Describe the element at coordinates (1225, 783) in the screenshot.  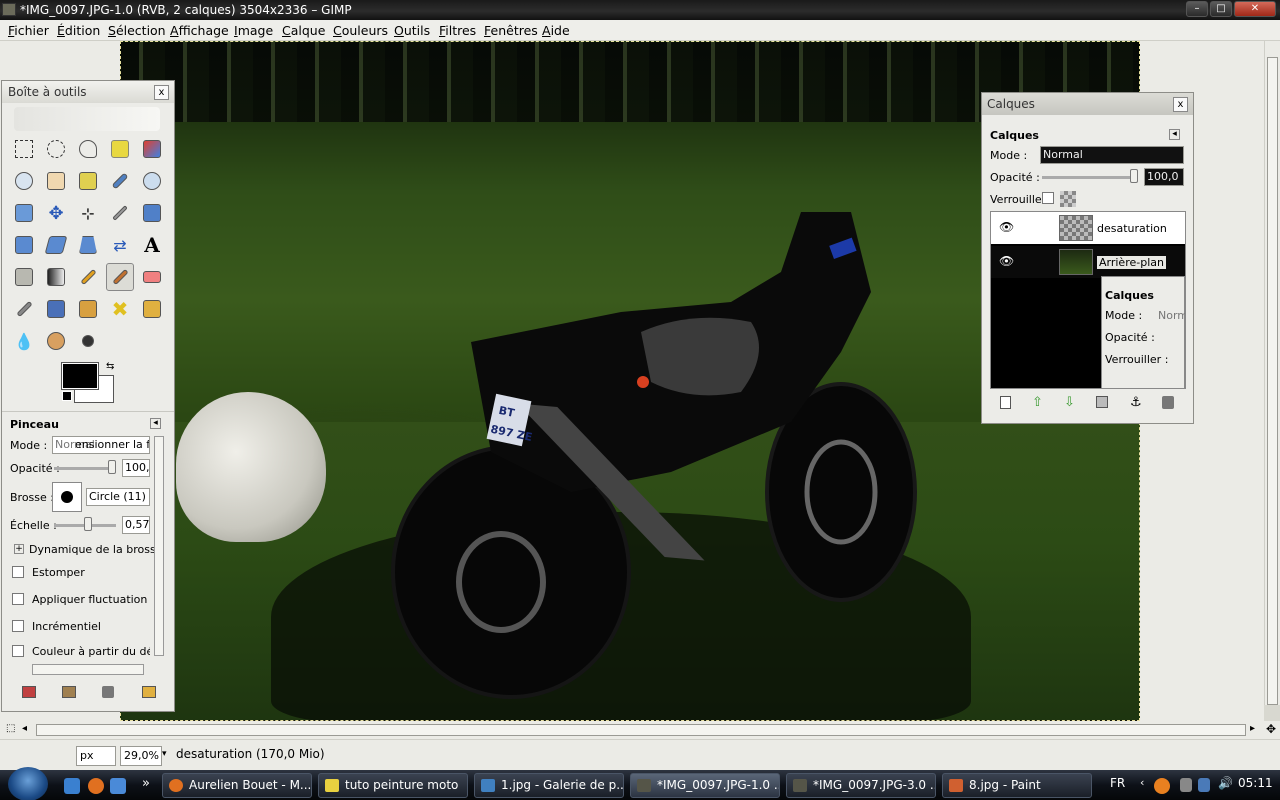
I see `volume-icon: 🔊` at that location.